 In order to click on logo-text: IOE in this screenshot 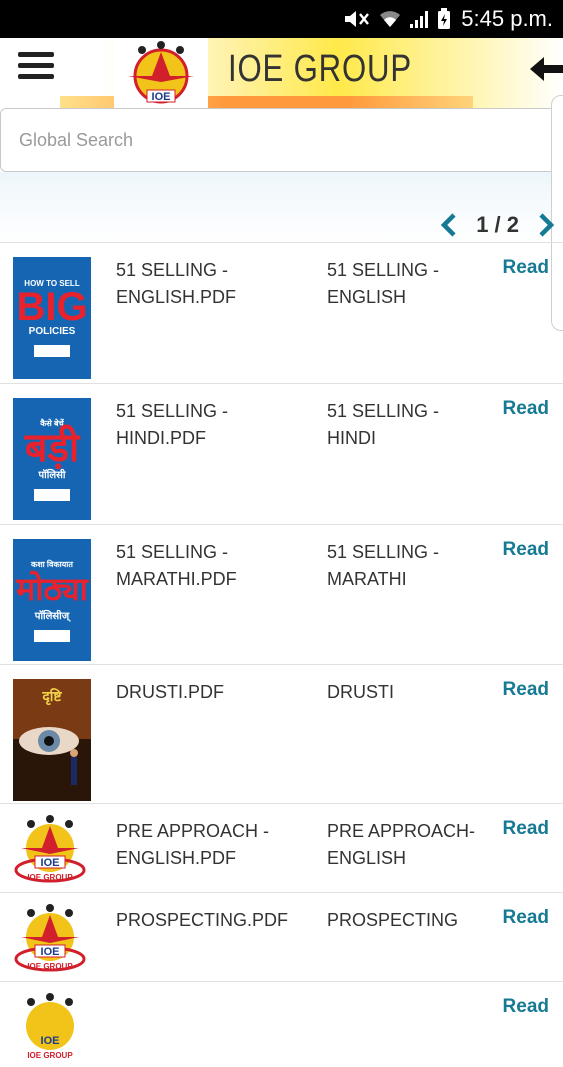, I will do `click(161, 97)`.